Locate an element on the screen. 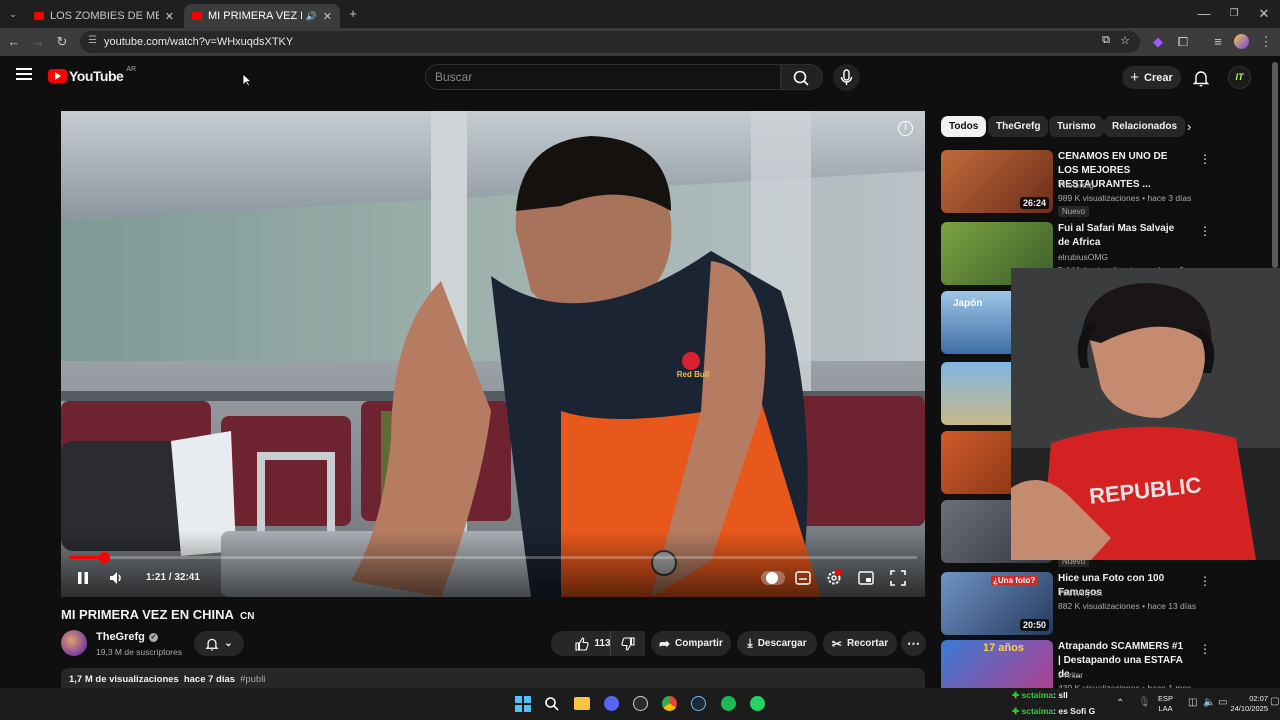 The image size is (1280, 720). windows-start-icon is located at coordinates (523, 704).